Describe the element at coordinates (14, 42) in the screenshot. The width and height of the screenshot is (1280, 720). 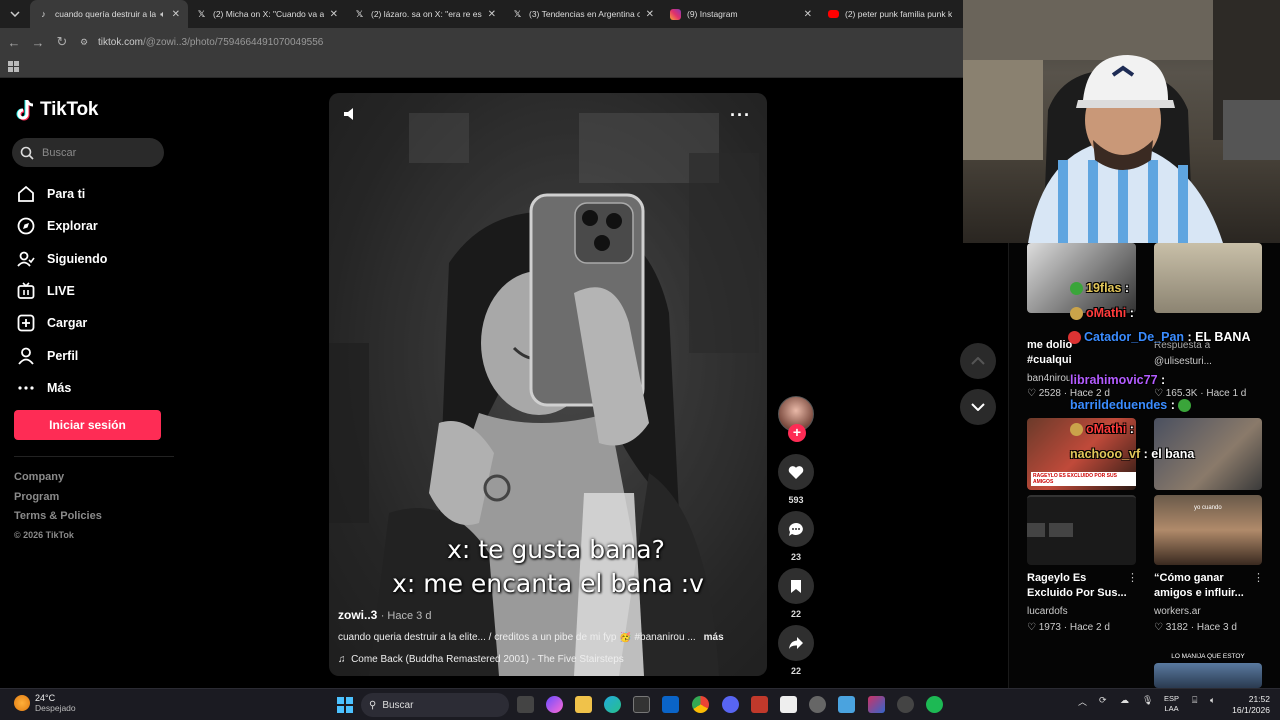
I see `back-arrow-icon: ←` at that location.